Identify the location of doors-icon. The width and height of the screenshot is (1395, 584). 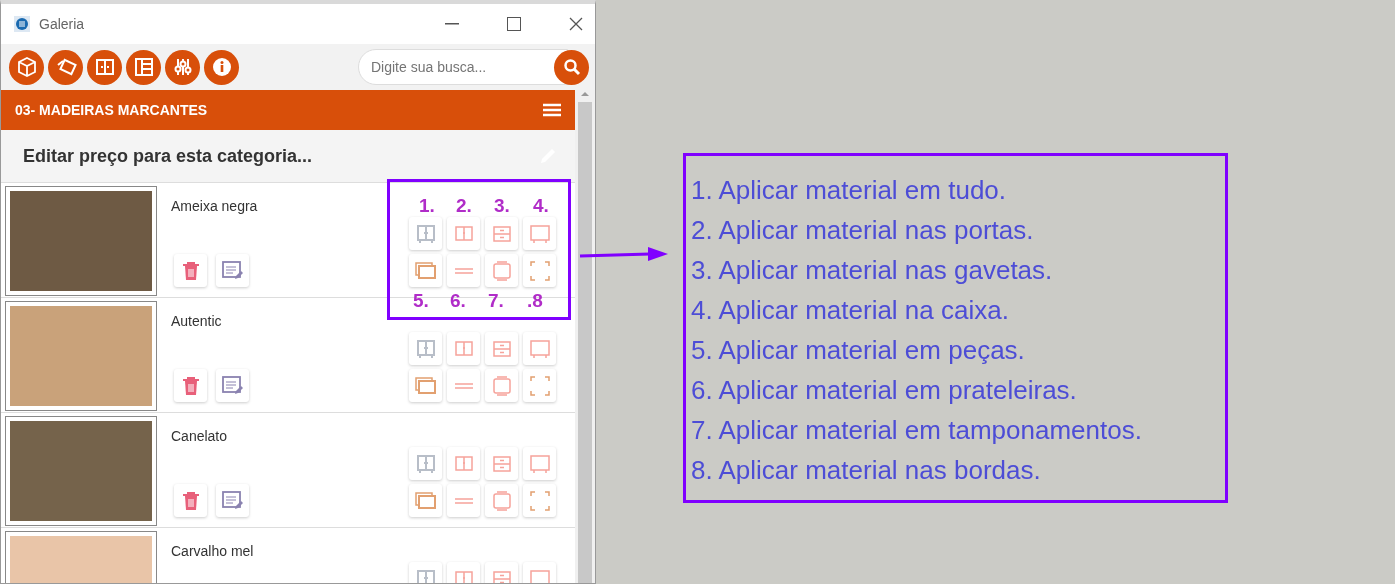
(104, 67).